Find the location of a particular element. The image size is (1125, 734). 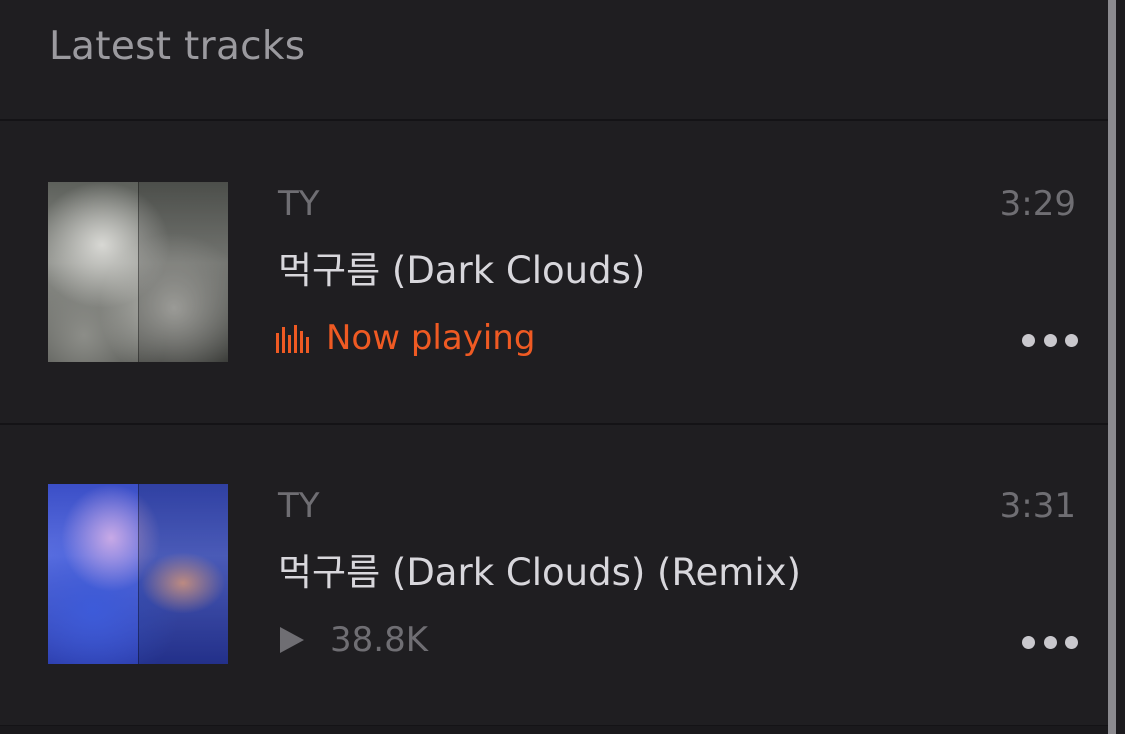

play-icon is located at coordinates (292, 640).